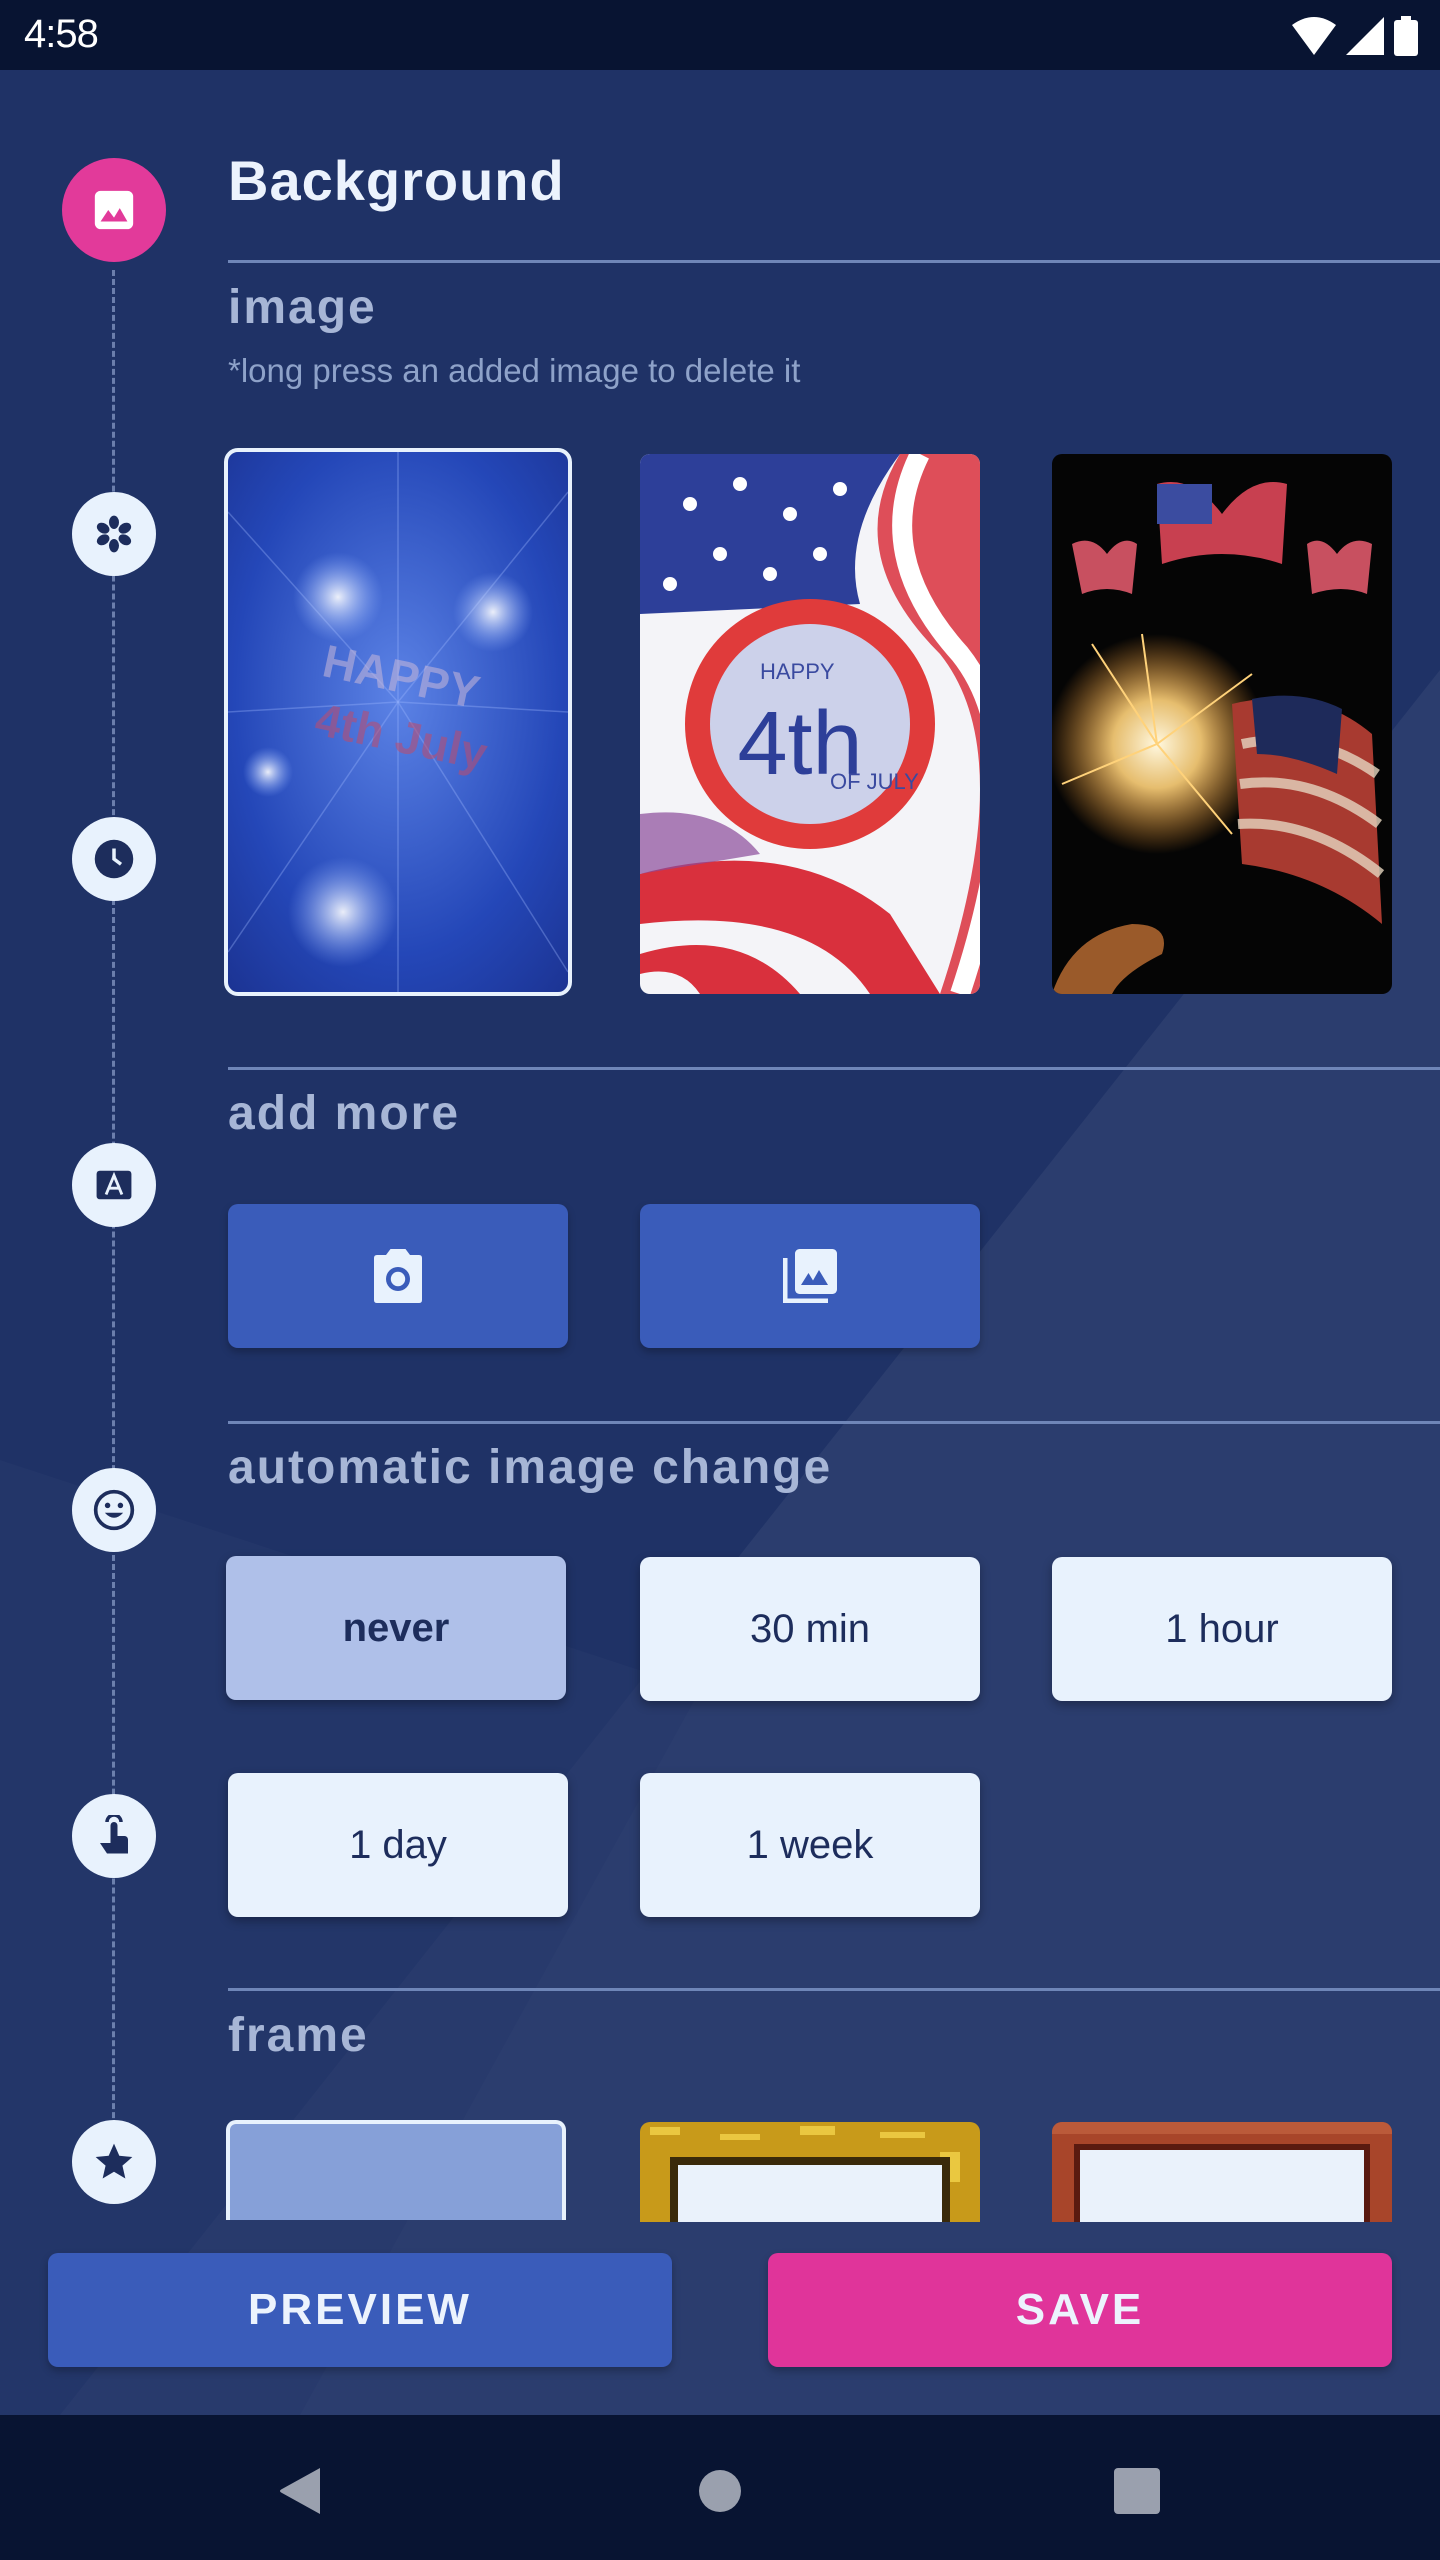 The image size is (1440, 2560). What do you see at coordinates (874, 781) in the screenshot?
I see `badge-text-bottom: OF JULY` at bounding box center [874, 781].